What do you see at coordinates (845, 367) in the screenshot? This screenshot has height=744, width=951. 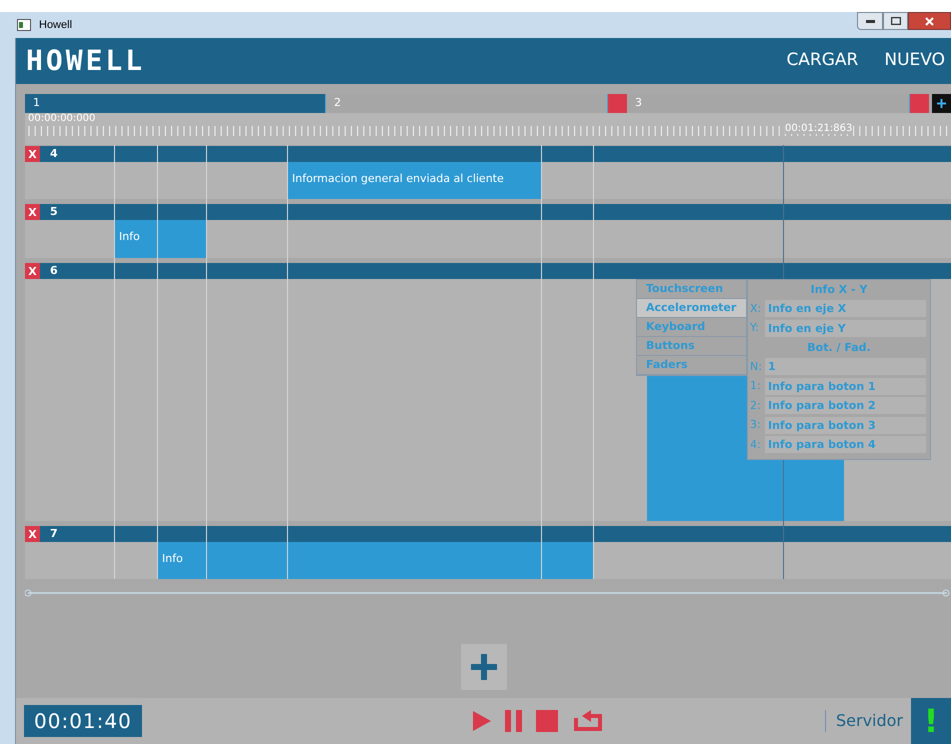 I see `field-value: 1` at bounding box center [845, 367].